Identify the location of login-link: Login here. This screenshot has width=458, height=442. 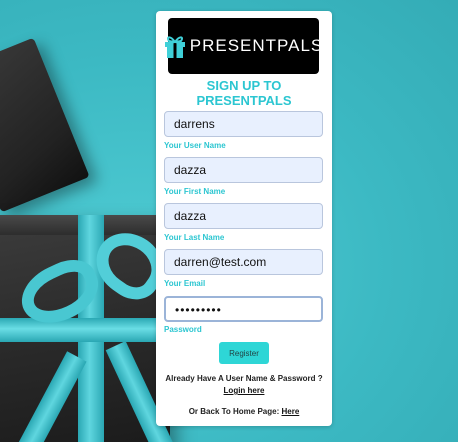
(244, 390).